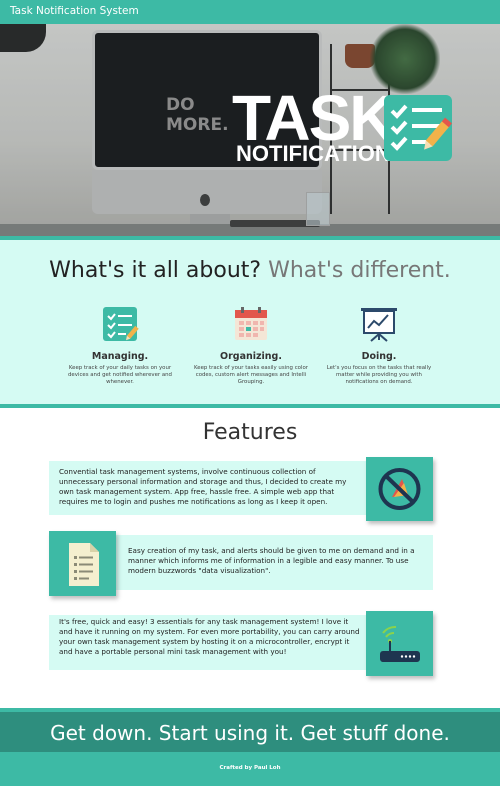  I want to click on do-more-poster: DO MORE., so click(197, 115).